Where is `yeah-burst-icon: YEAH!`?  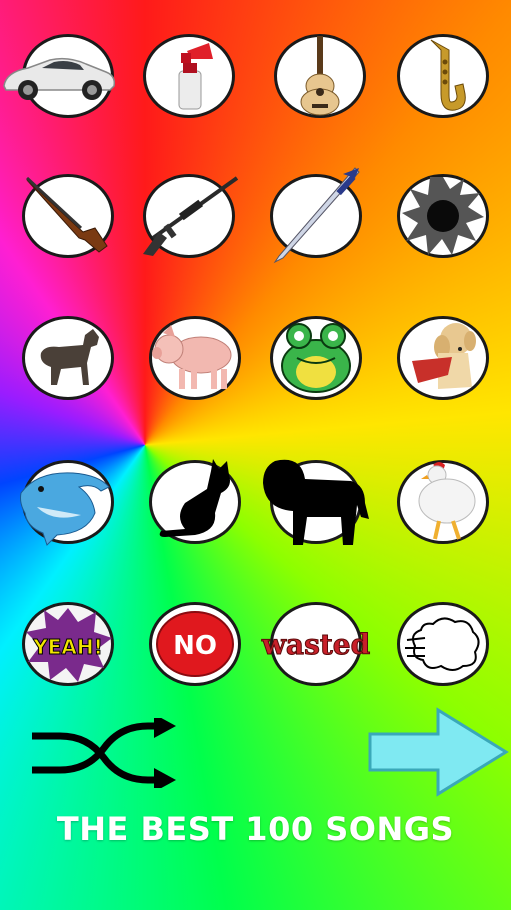
yeah-burst-icon: YEAH! is located at coordinates (69, 645).